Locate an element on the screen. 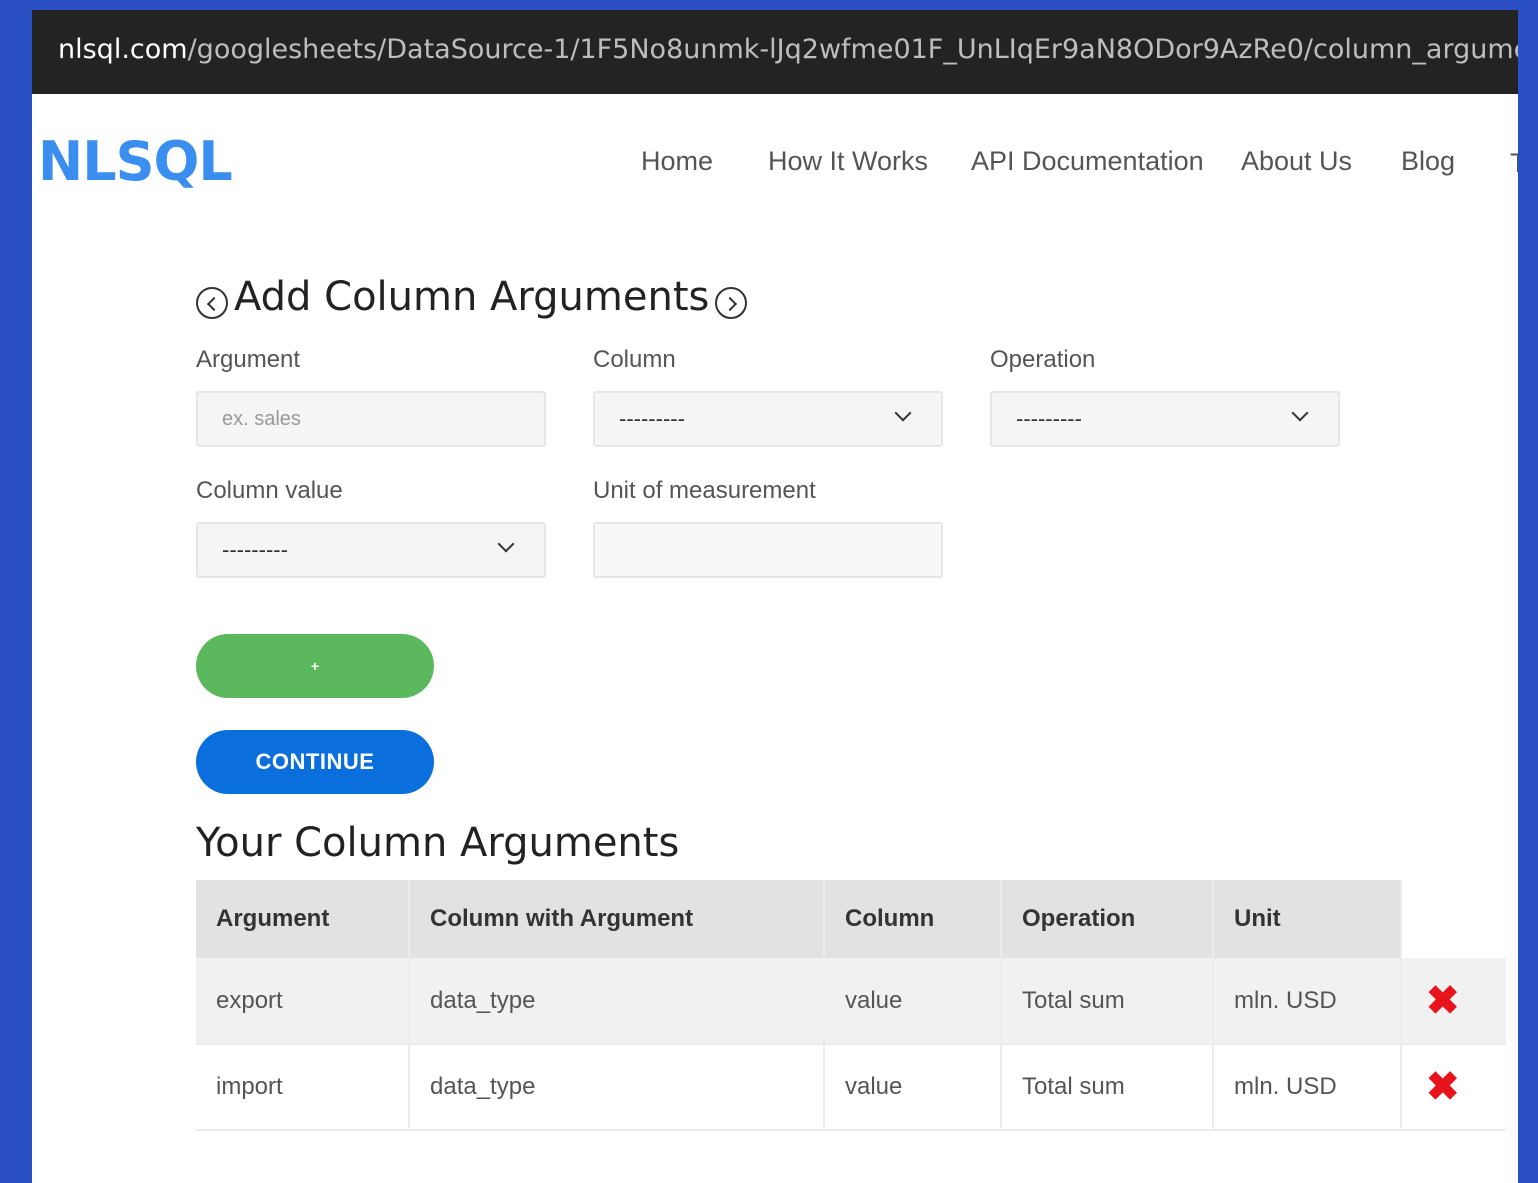 The image size is (1538, 1183). operation-label: Operation is located at coordinates (1043, 359).